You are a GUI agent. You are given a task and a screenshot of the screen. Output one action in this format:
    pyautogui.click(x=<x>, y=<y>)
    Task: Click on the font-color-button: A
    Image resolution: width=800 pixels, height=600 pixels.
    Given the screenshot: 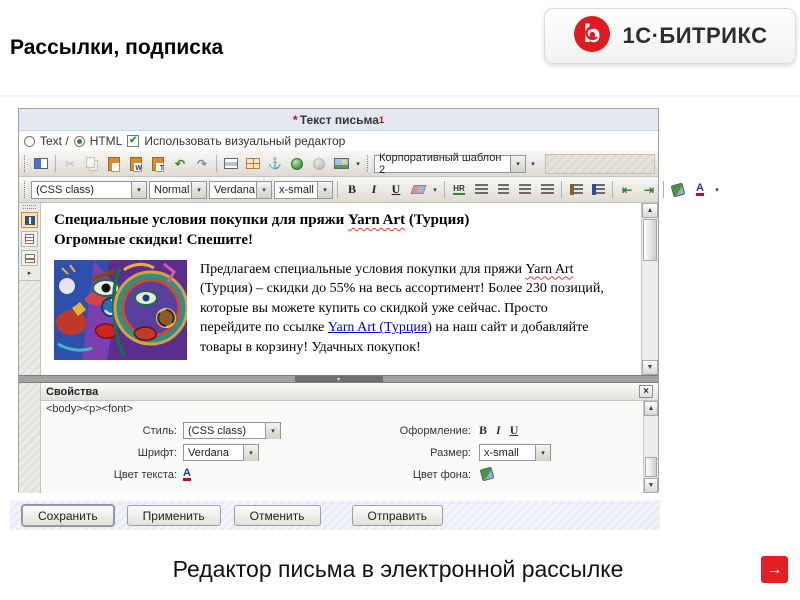 What is the action you would take?
    pyautogui.click(x=700, y=189)
    